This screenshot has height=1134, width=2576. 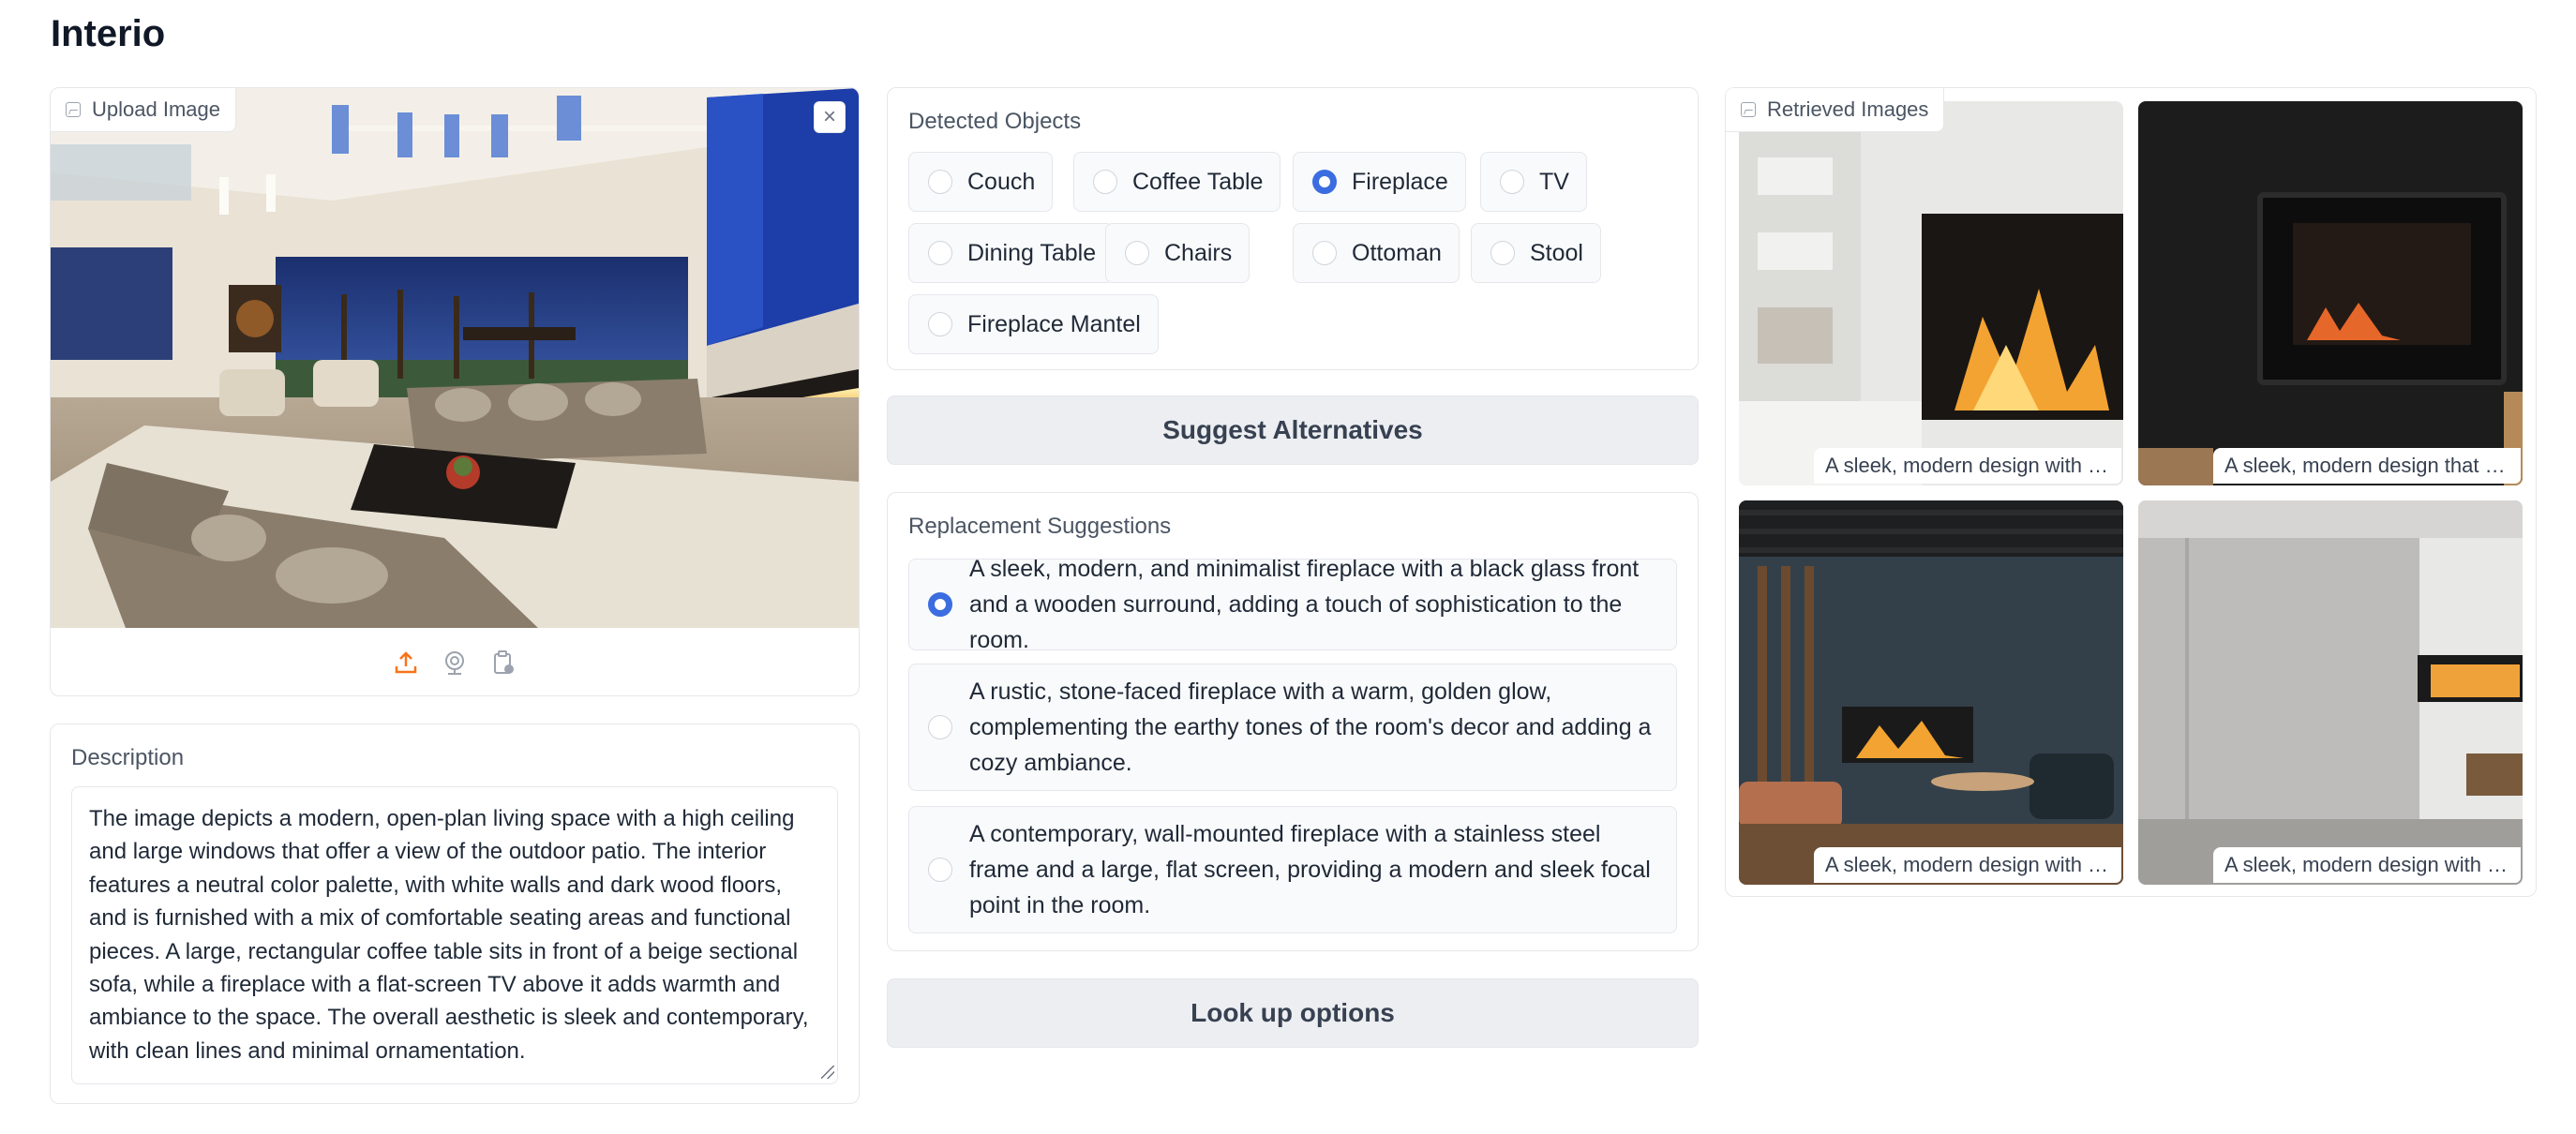 I want to click on option-couch: Couch, so click(x=981, y=182).